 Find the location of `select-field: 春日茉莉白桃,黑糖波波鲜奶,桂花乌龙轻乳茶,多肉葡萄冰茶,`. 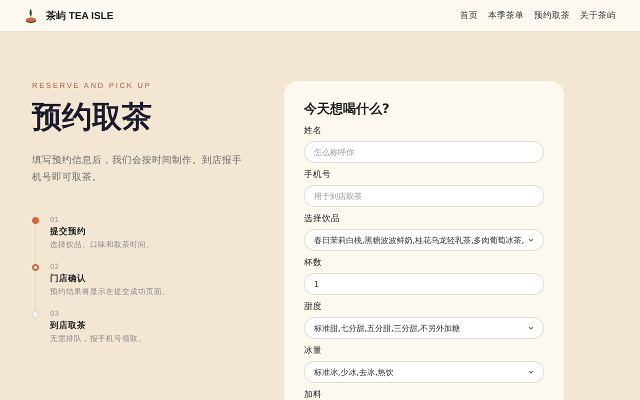

select-field: 春日茉莉白桃,黑糖波波鲜奶,桂花乌龙轻乳茶,多肉葡萄冰茶, is located at coordinates (424, 240).